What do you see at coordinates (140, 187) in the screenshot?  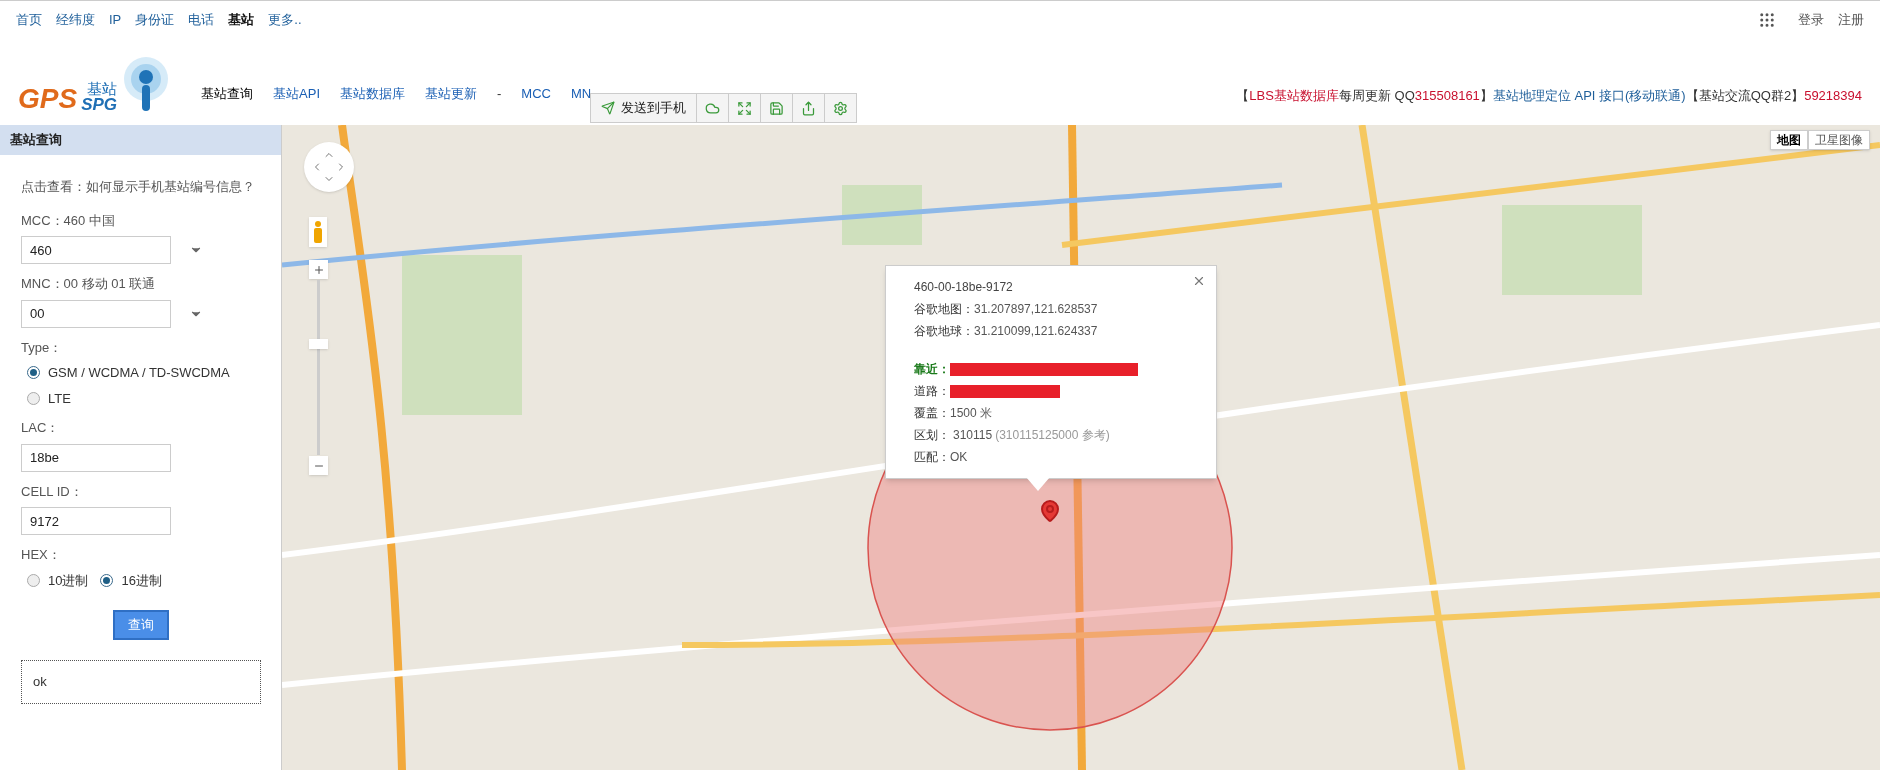 I see `help-link: 点击查看：如何显示手机基站编号信息？` at bounding box center [140, 187].